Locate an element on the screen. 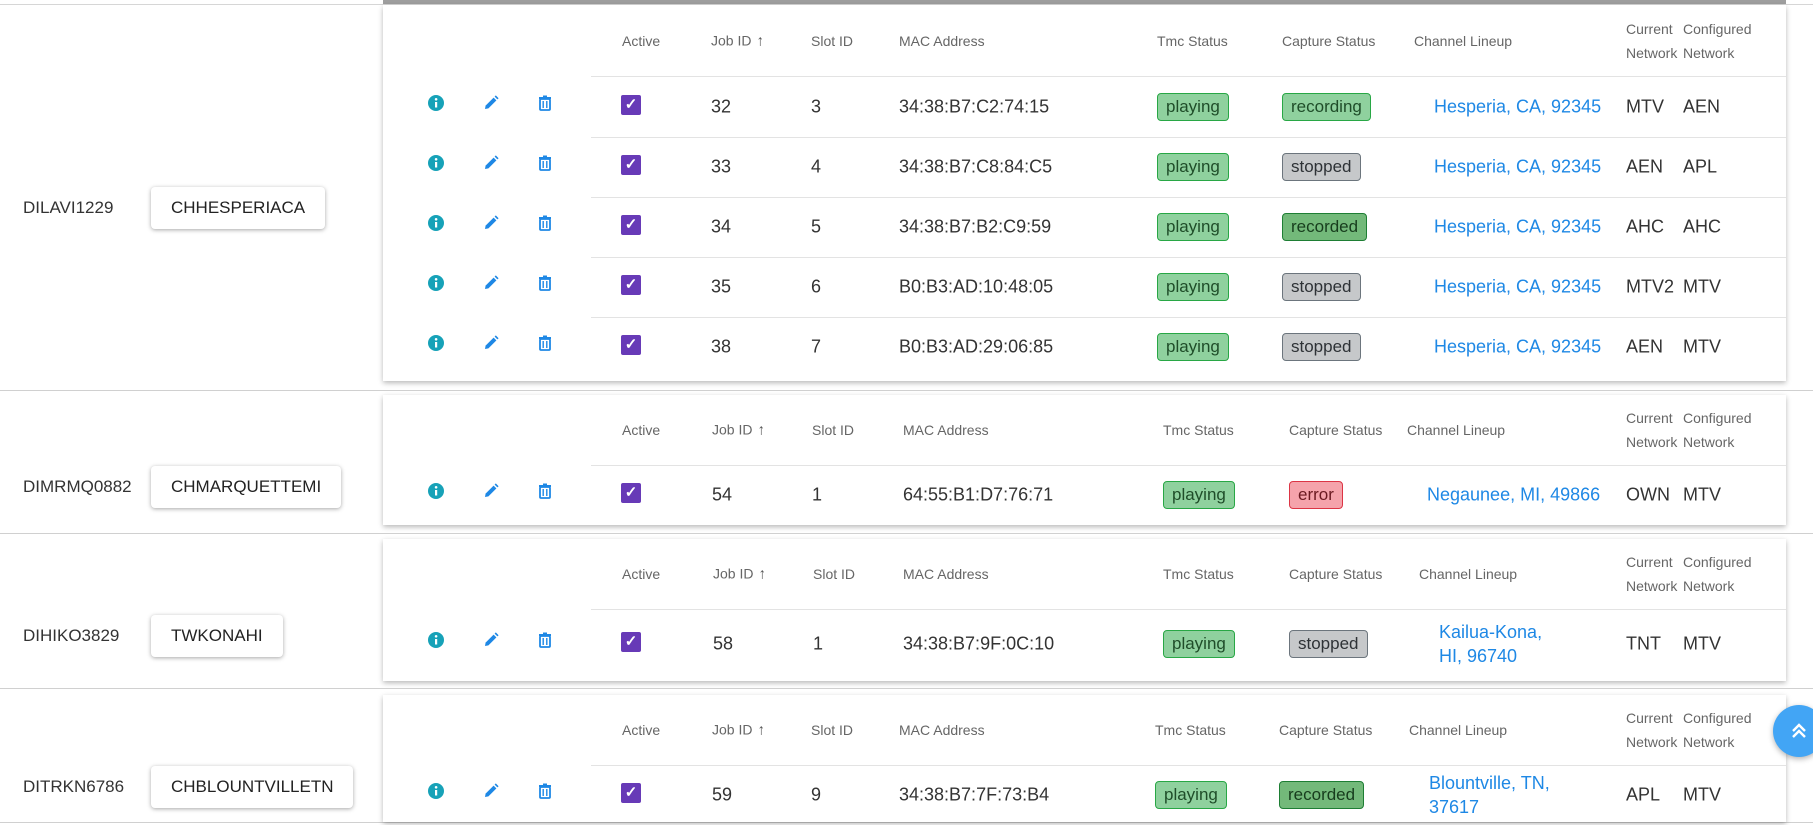  slot-id: 4 is located at coordinates (816, 166).